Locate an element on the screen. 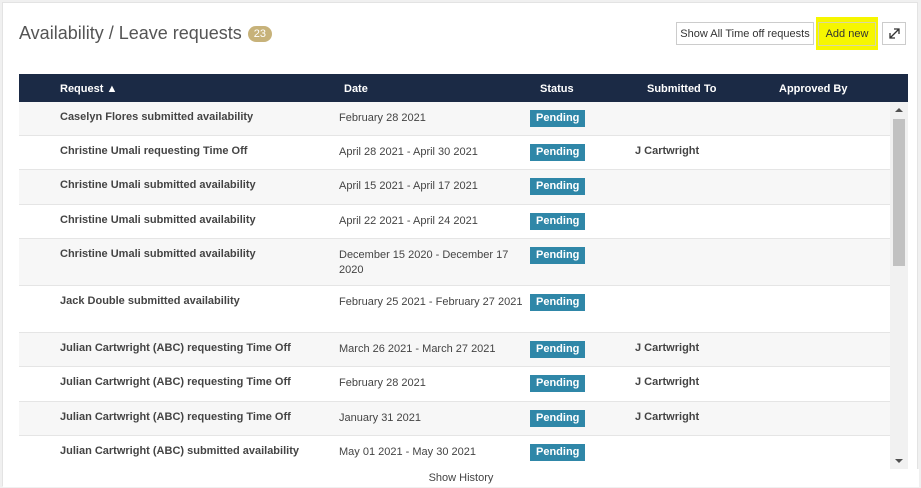  column-submitted-to: Submitted To is located at coordinates (681, 89).